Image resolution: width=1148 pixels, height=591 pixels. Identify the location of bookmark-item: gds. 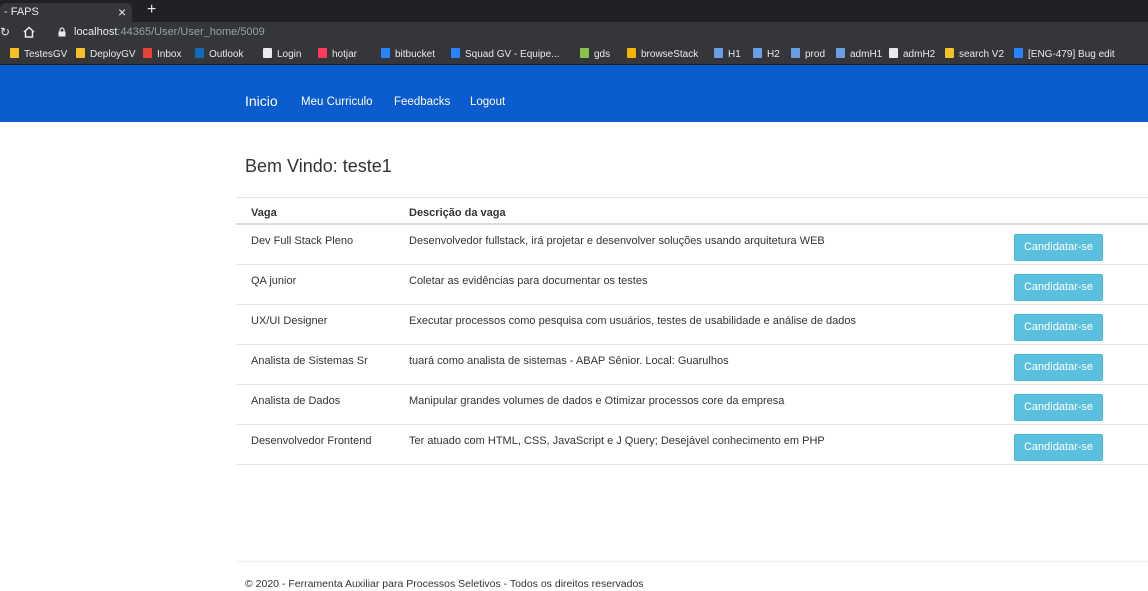
(595, 54).